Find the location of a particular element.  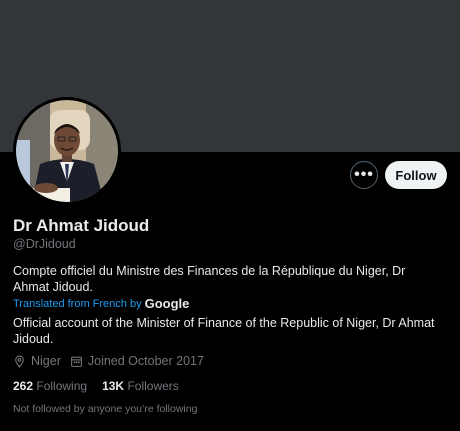

calendar-icon is located at coordinates (76, 361).